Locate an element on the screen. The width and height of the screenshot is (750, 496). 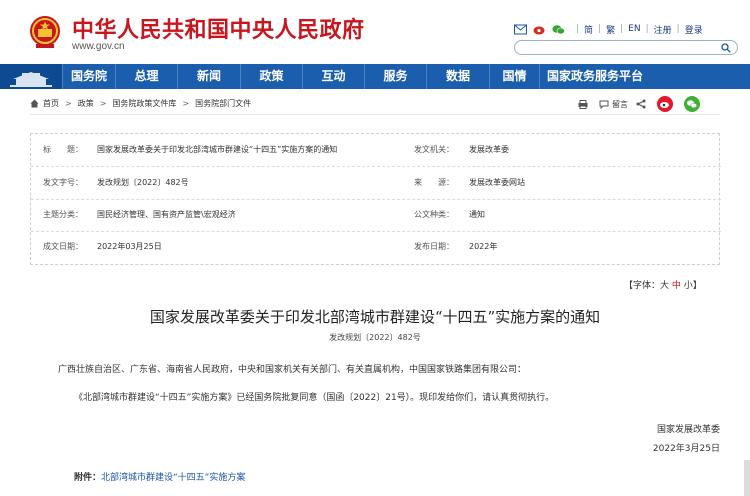
national-emblem-icon is located at coordinates (45, 32).